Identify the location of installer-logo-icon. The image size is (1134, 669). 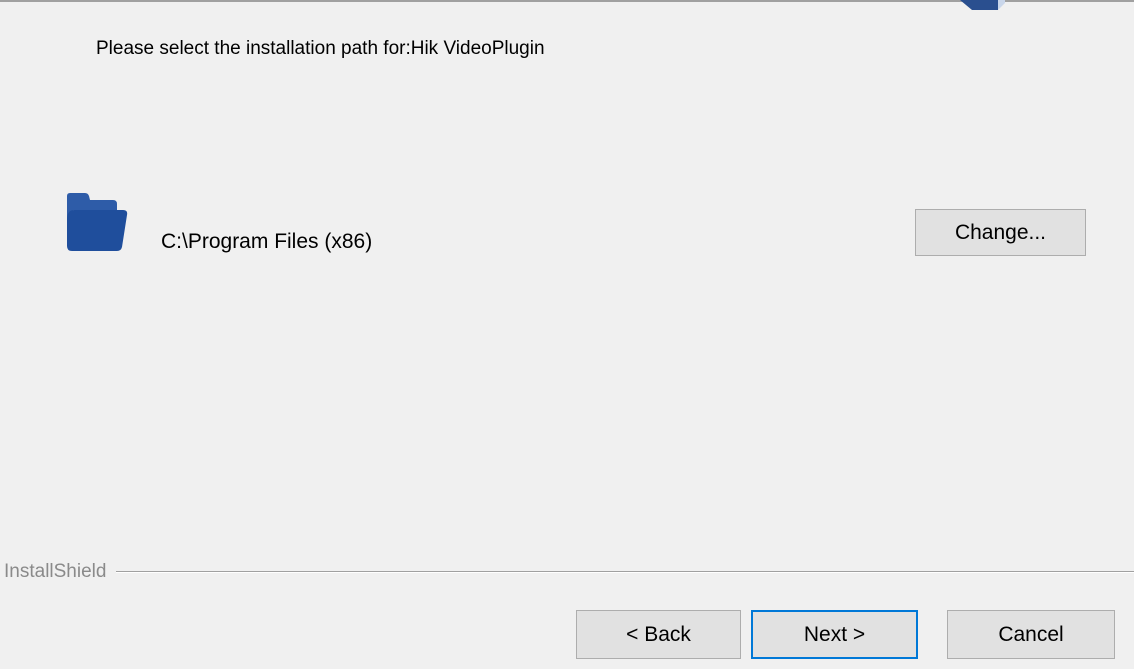
(982, 5).